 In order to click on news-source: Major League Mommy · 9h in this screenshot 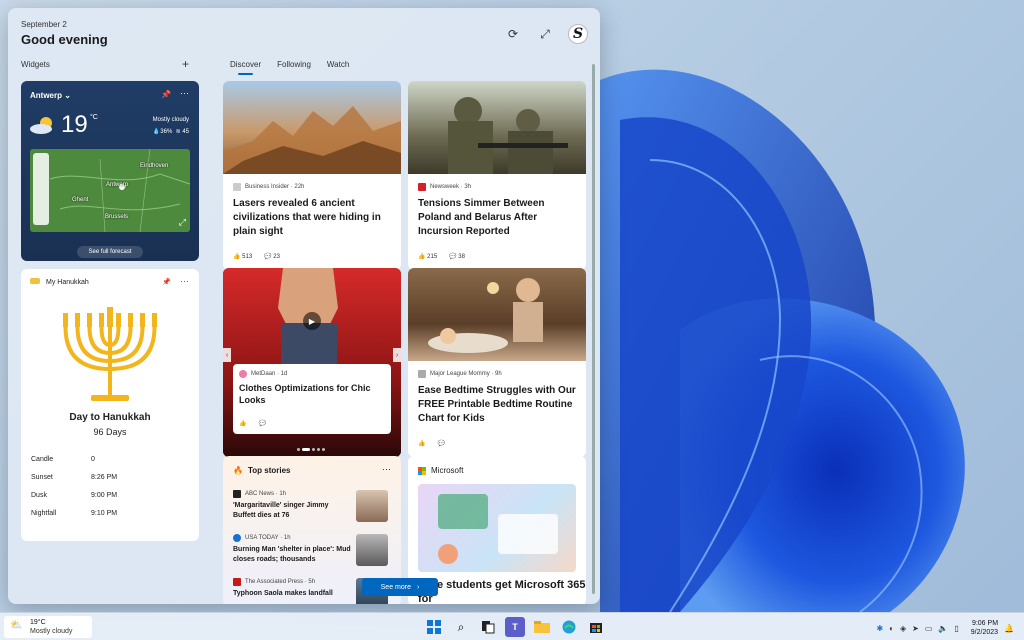, I will do `click(460, 374)`.